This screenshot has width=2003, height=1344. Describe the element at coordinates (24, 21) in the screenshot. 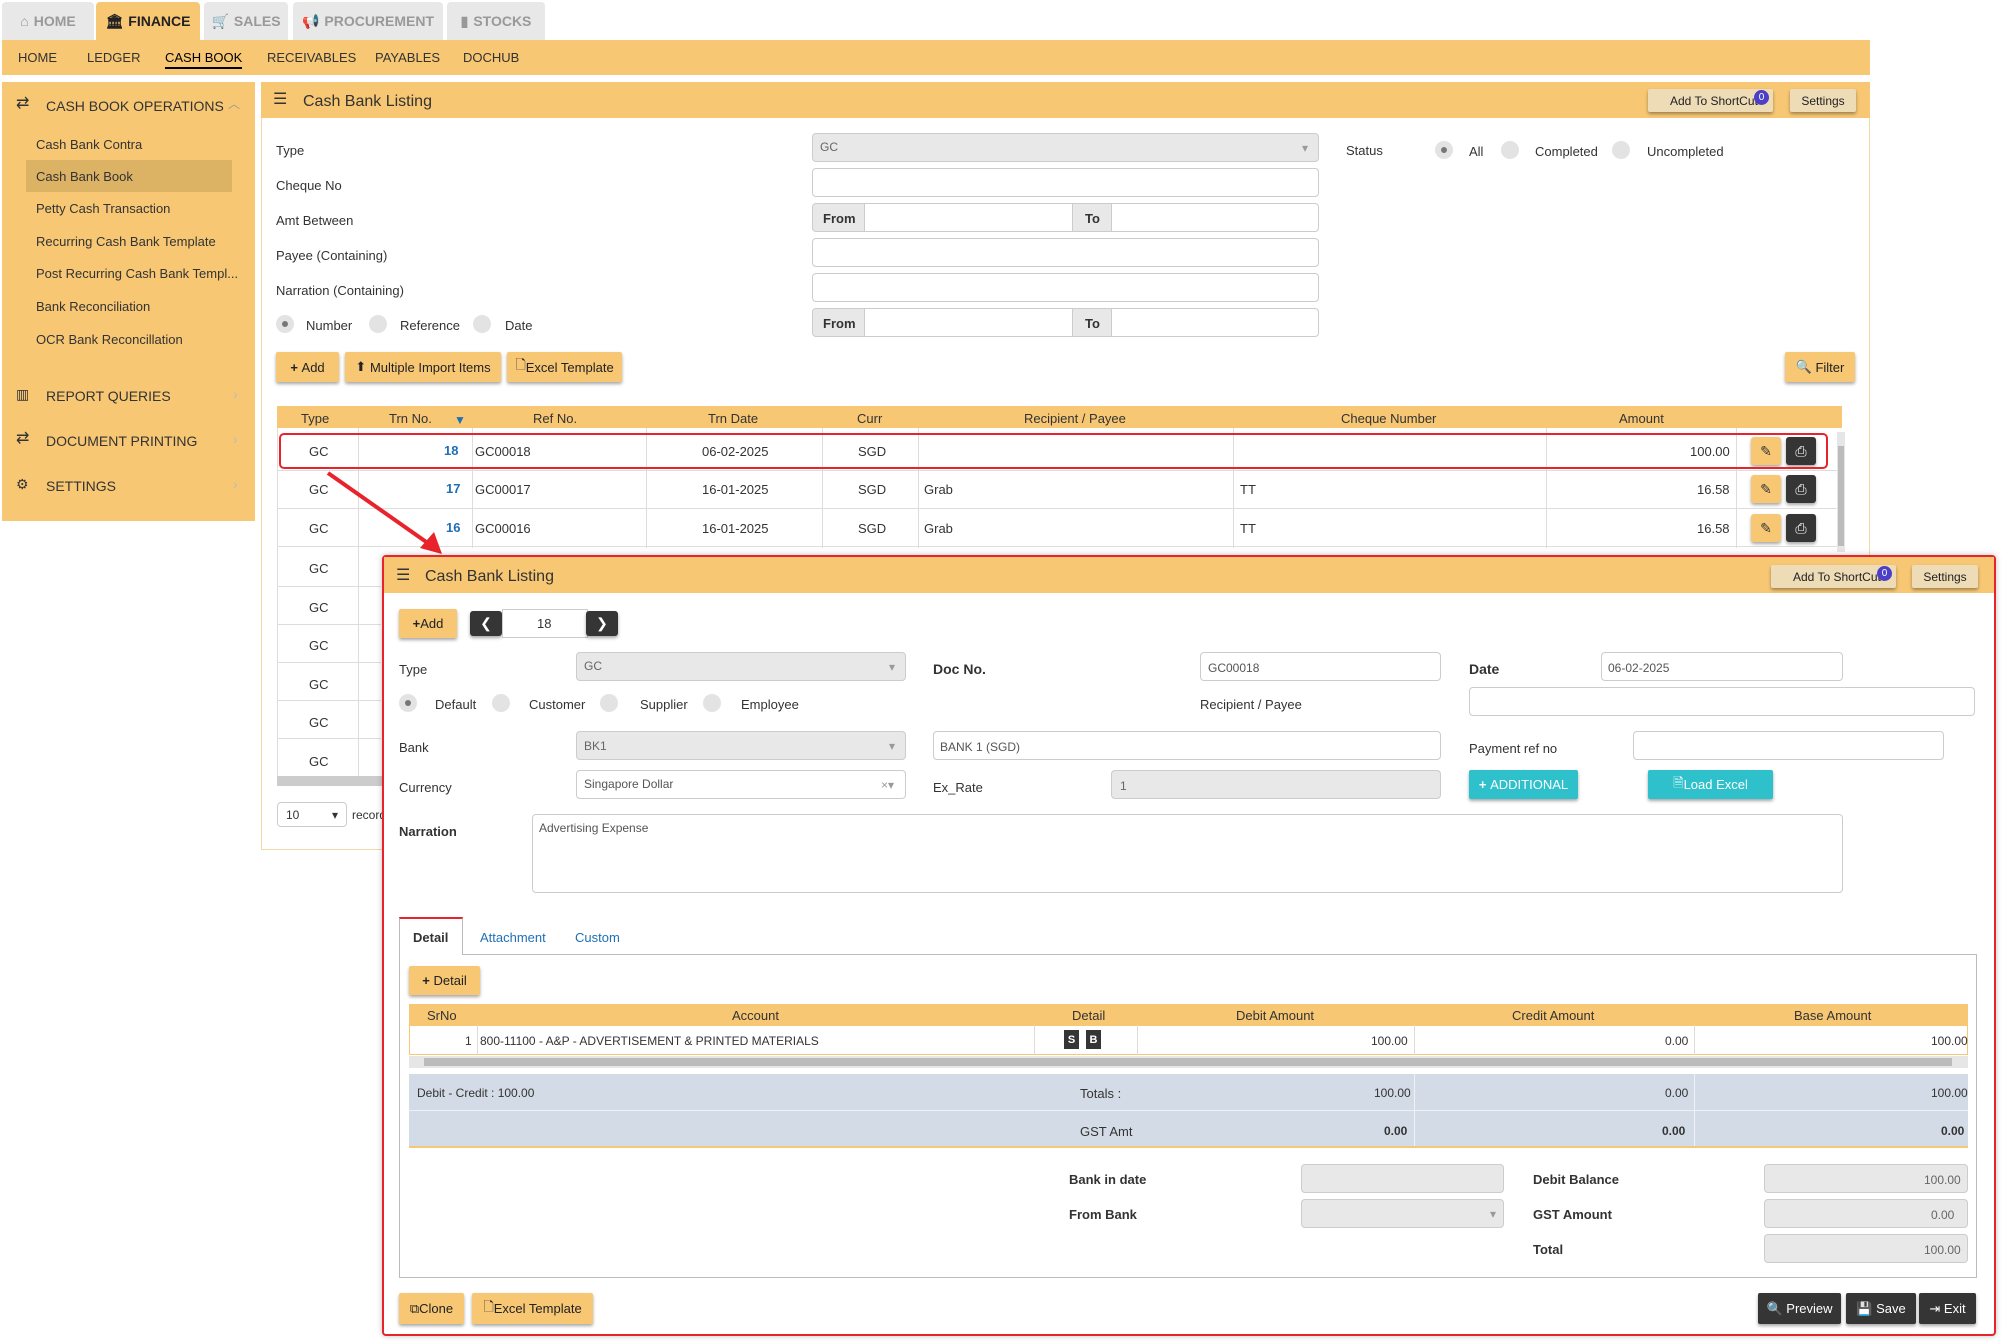

I see `home-icon: ⌂` at that location.